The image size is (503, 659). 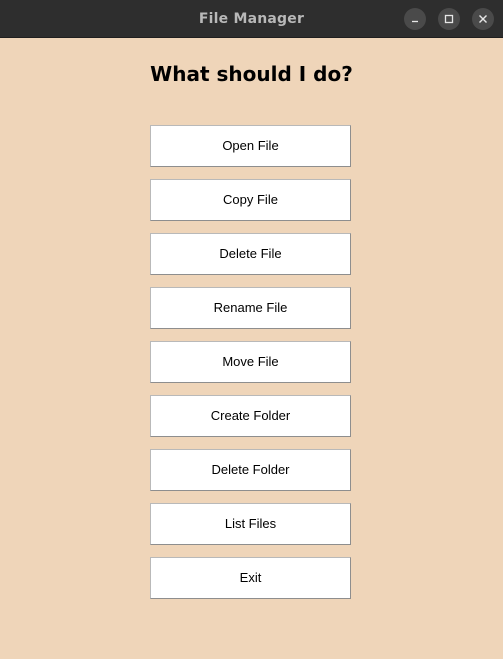 What do you see at coordinates (250, 578) in the screenshot?
I see `exit-button: Exit` at bounding box center [250, 578].